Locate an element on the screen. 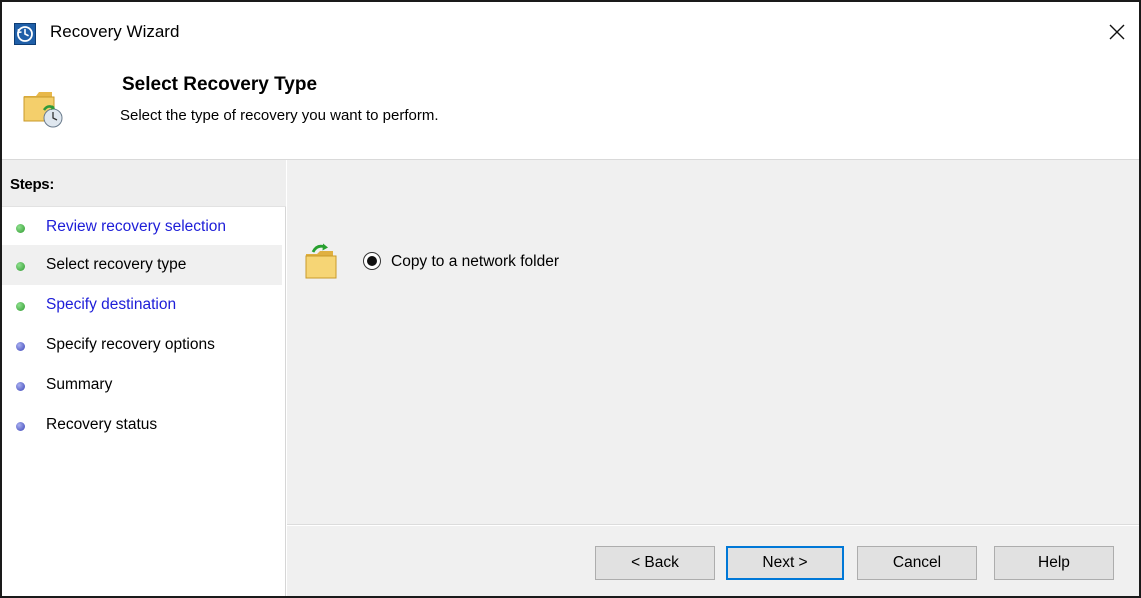  network-folder-icon is located at coordinates (321, 261).